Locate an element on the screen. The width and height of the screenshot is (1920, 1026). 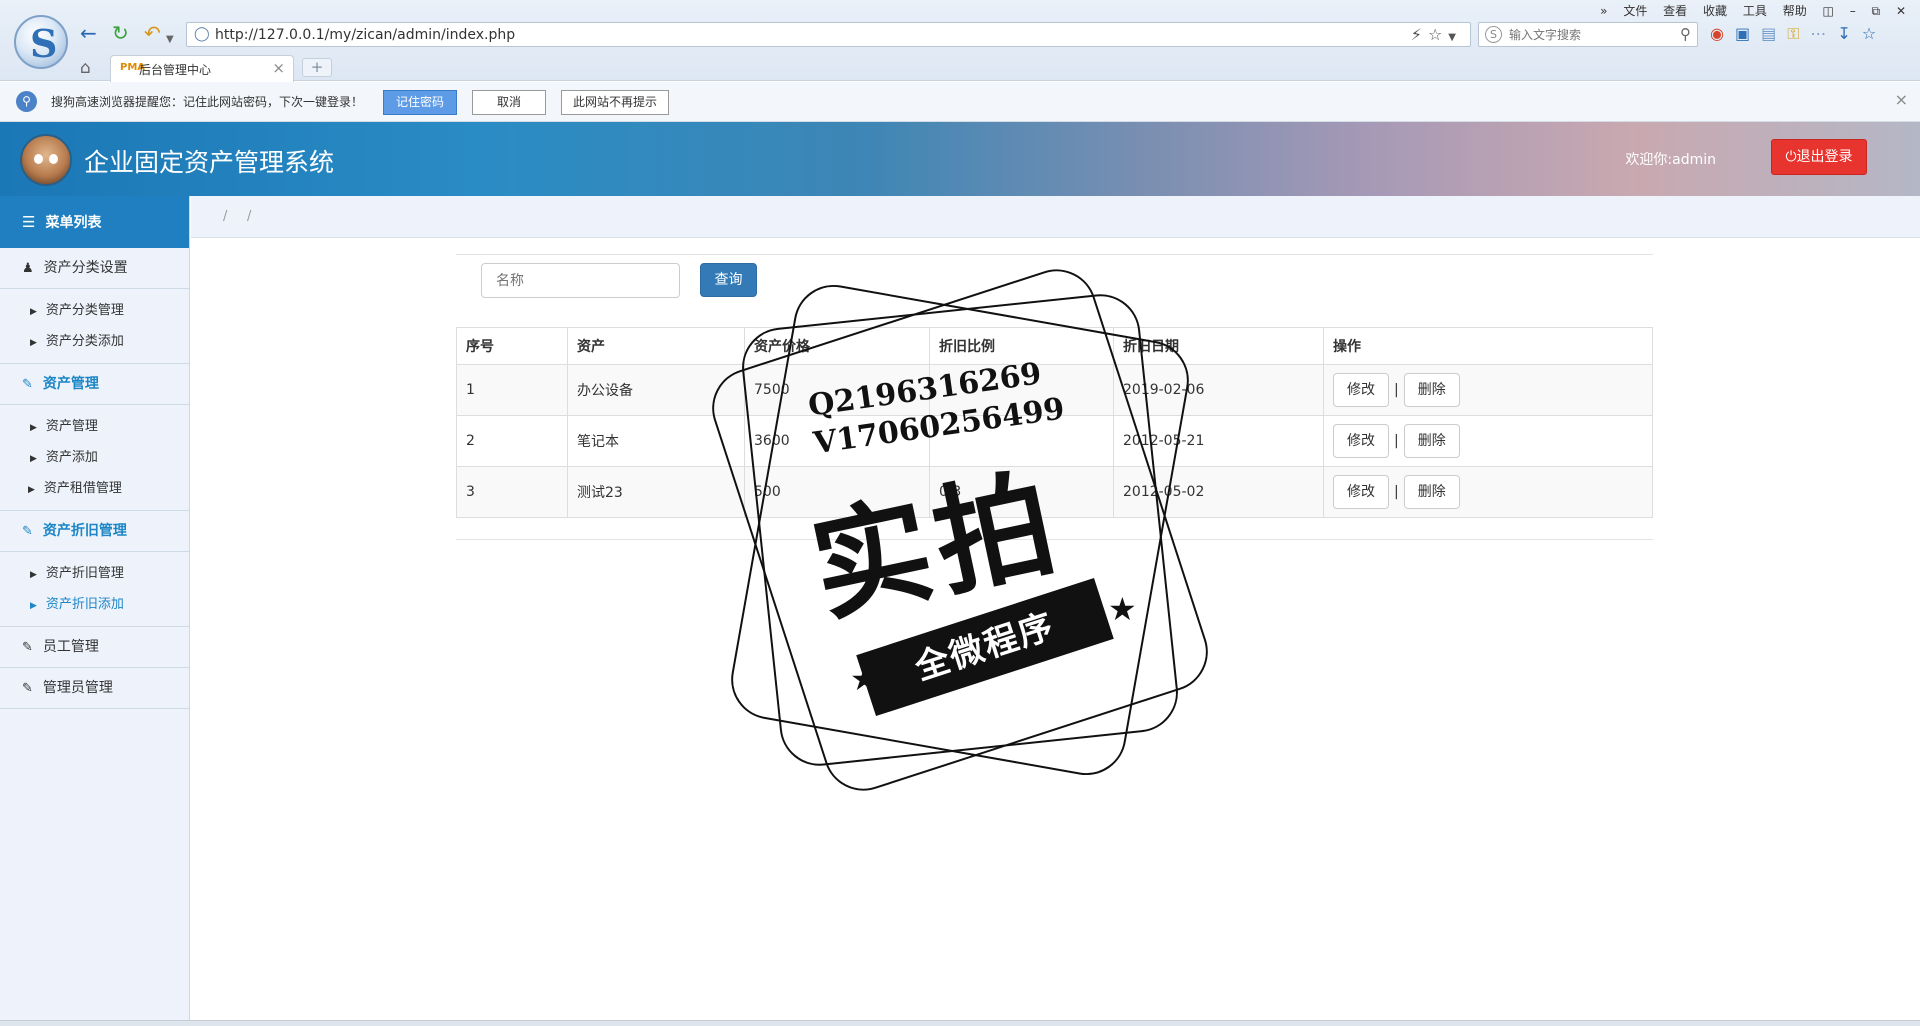
col-ratio-header: 折旧比例 is located at coordinates (1021, 346).